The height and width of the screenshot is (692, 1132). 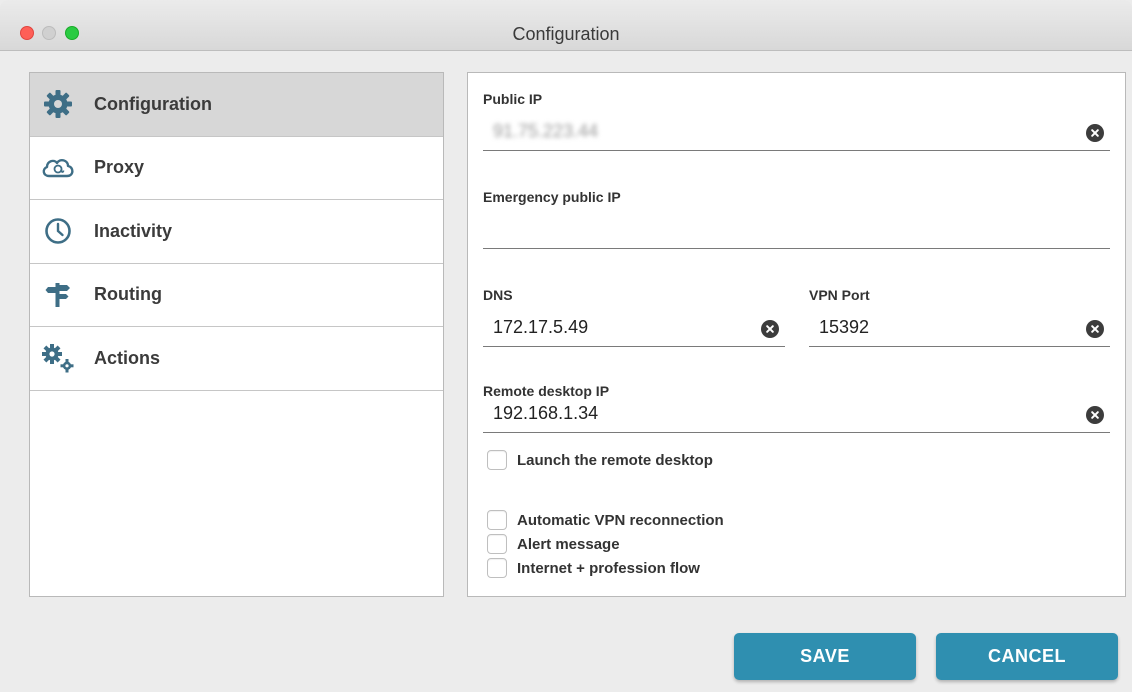 I want to click on alert-message-option: Alert message, so click(x=553, y=544).